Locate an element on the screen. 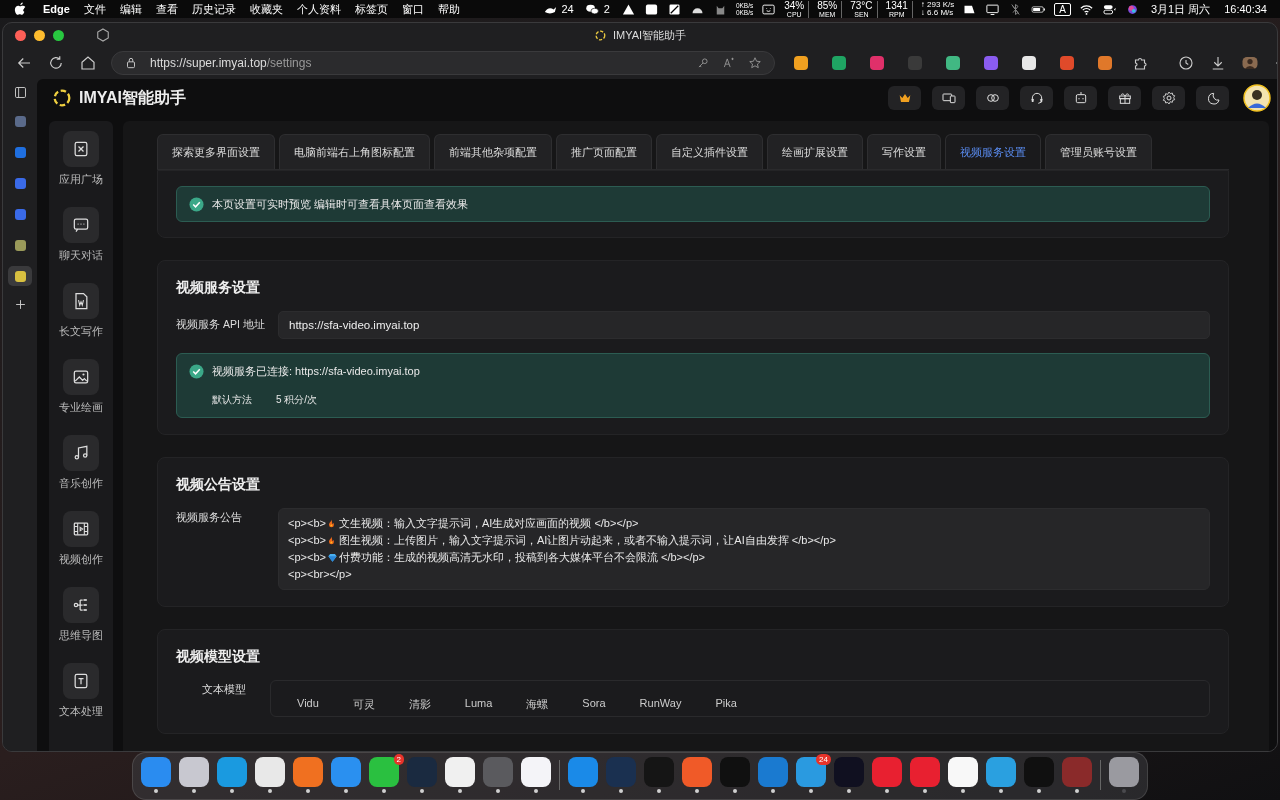 Image resolution: width=1280 pixels, height=800 pixels. app-menu: Edge is located at coordinates (56, 9).